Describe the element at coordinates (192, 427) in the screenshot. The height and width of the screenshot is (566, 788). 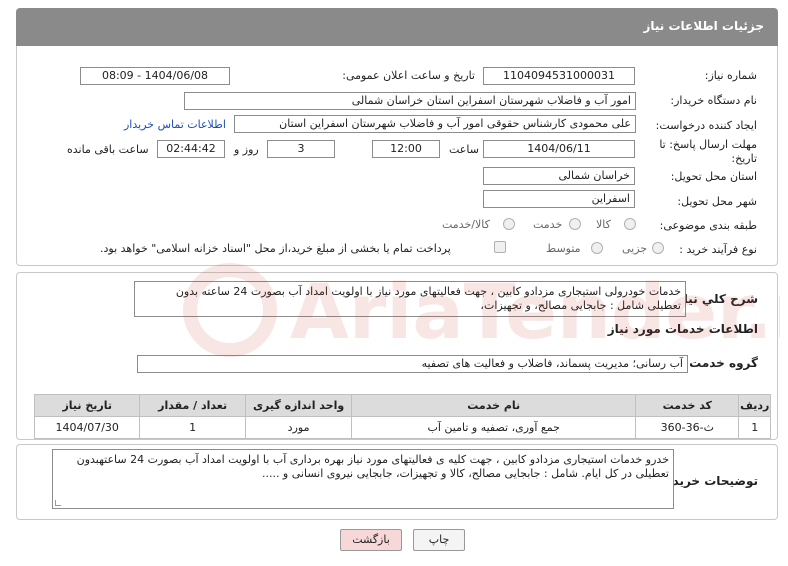
I see `cell-quantity: 1` at that location.